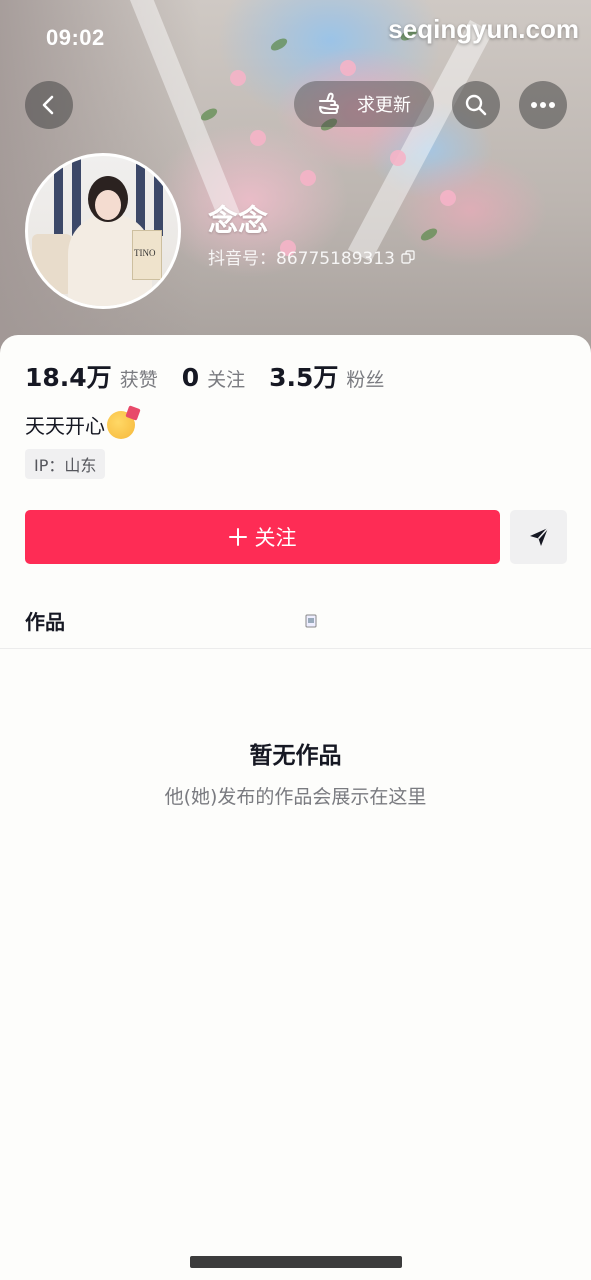  I want to click on search-button, so click(476, 105).